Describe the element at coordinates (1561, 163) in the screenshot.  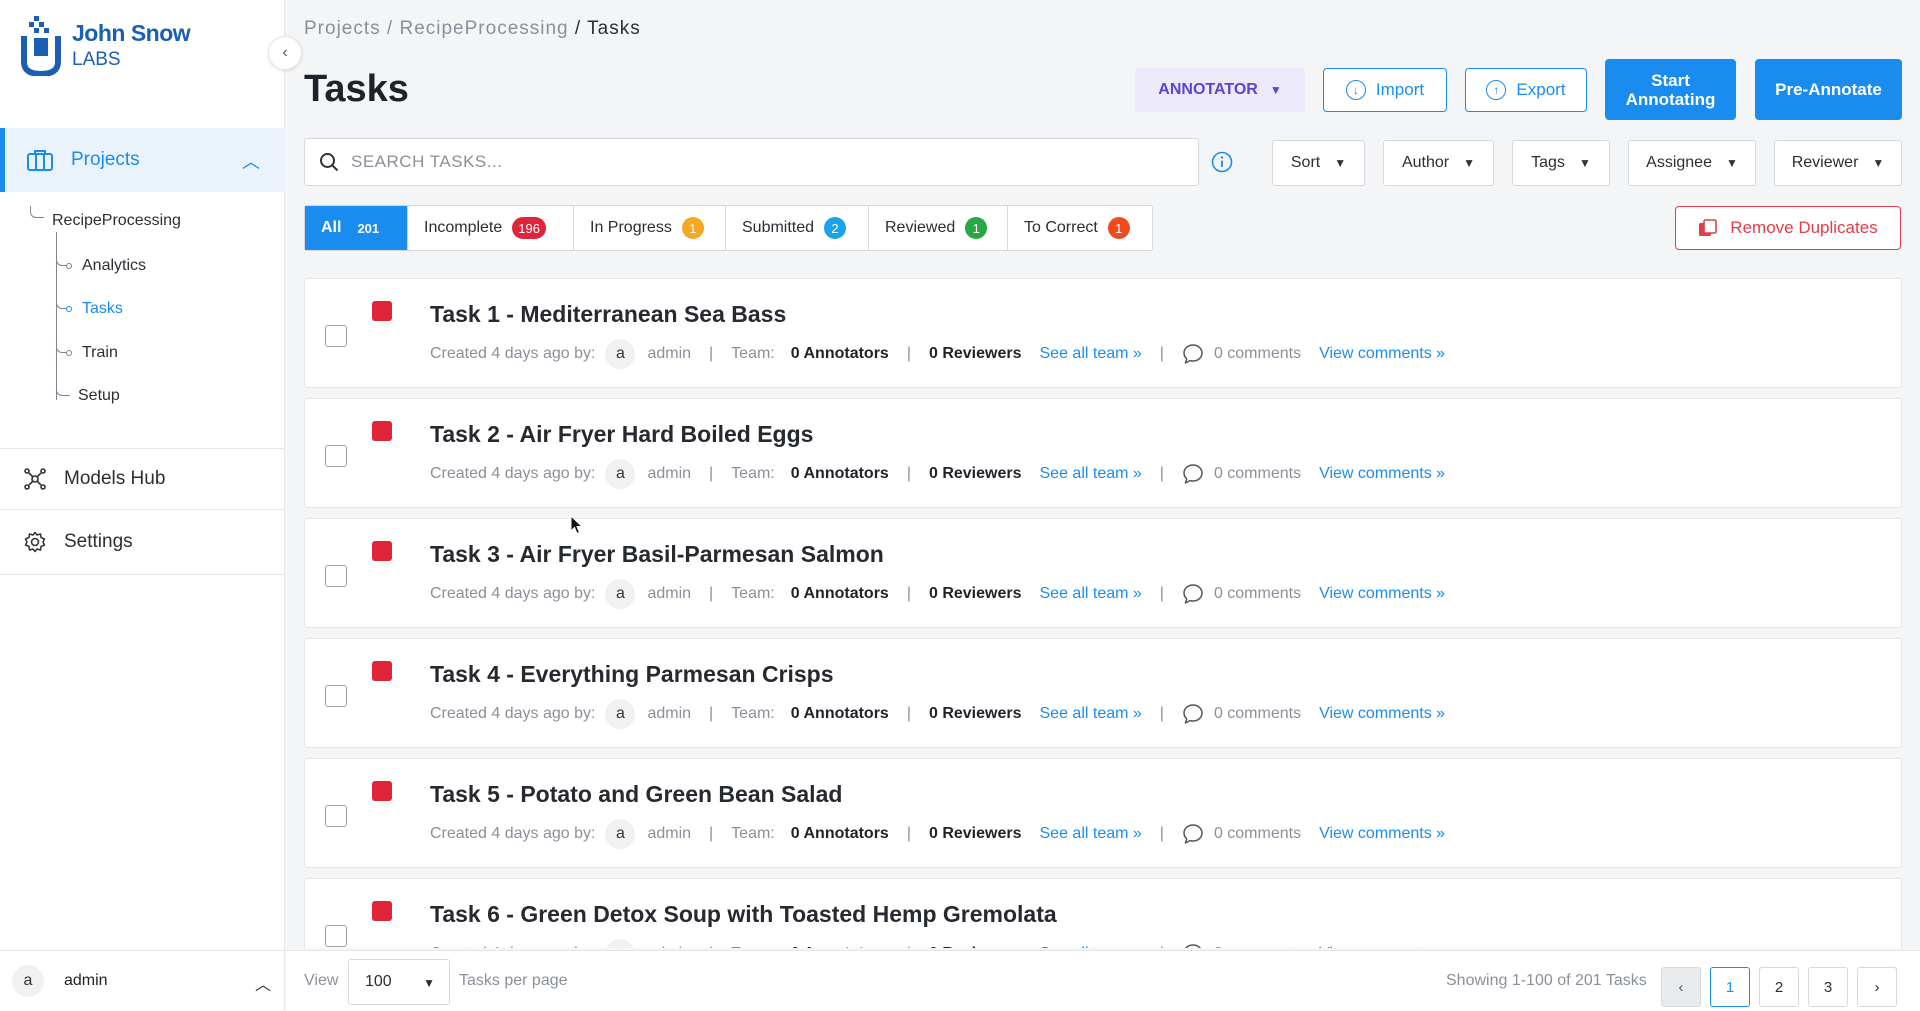
I see `tags-dropdown: Tags ▼` at that location.